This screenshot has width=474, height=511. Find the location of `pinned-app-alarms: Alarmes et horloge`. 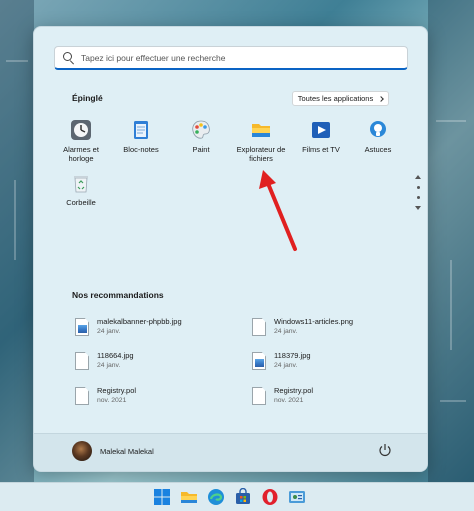

pinned-app-alarms: Alarmes et horloge is located at coordinates (81, 141).